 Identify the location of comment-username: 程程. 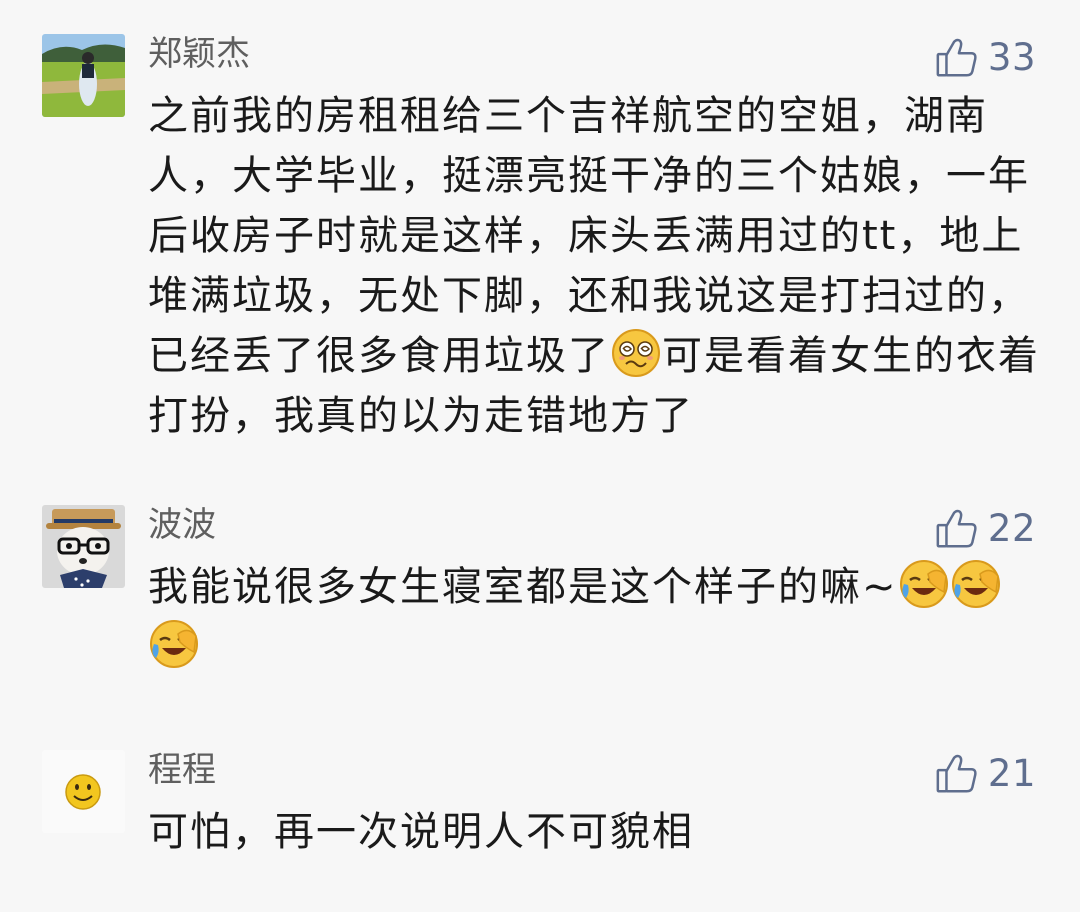
(182, 770).